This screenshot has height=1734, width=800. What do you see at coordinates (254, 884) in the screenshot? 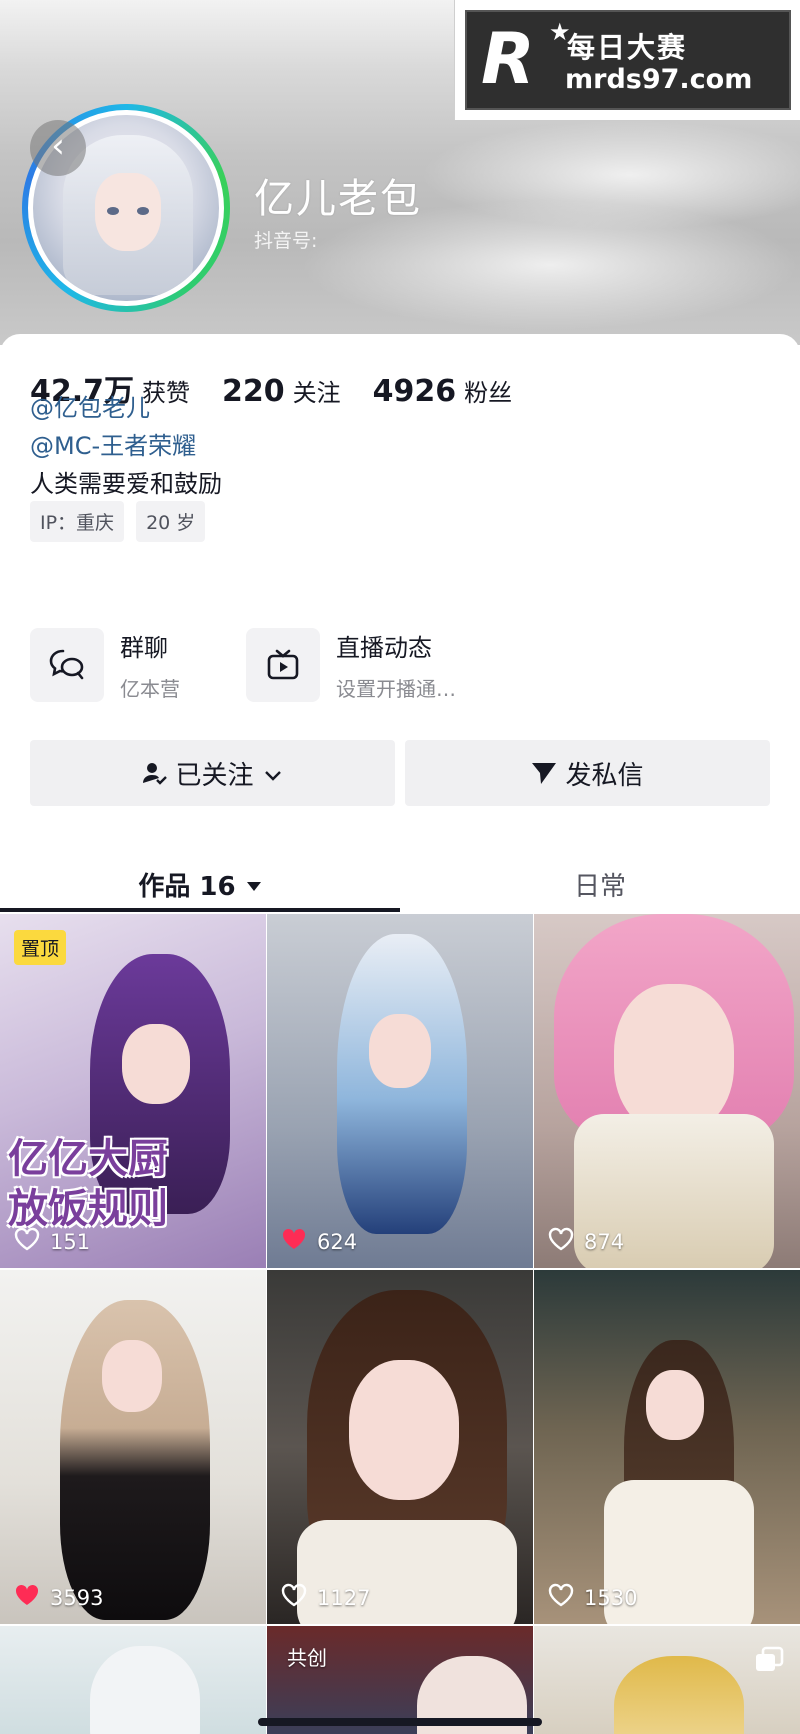
I see `caret-down-icon` at bounding box center [254, 884].